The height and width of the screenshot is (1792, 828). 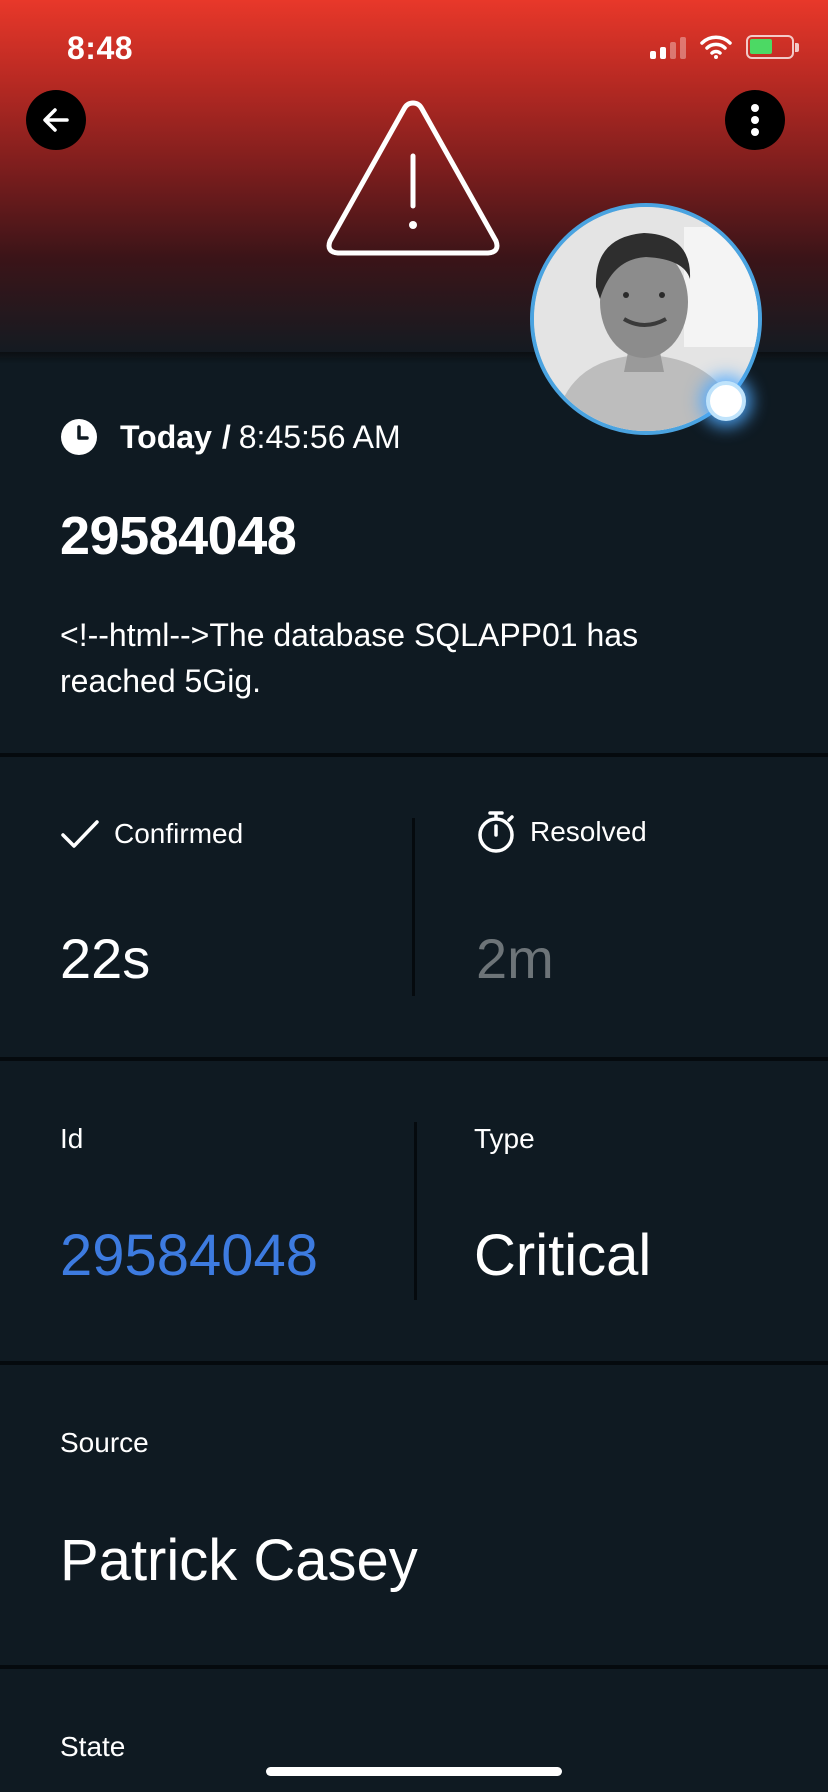 I want to click on back-button, so click(x=56, y=120).